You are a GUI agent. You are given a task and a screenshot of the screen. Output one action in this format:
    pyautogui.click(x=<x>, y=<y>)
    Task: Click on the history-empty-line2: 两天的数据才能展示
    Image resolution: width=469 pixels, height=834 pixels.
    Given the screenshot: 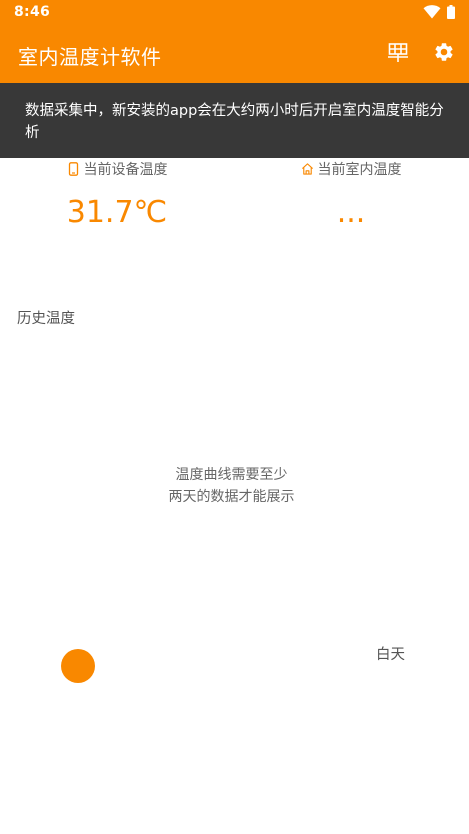 What is the action you would take?
    pyautogui.click(x=231, y=497)
    